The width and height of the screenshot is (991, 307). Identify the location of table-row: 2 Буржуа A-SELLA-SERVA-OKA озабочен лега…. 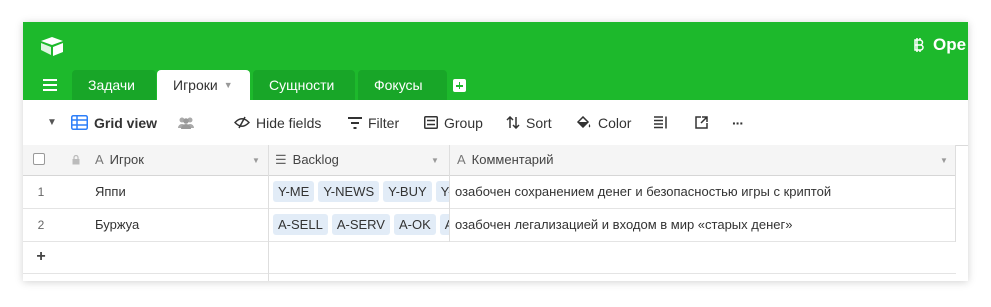
(489, 225).